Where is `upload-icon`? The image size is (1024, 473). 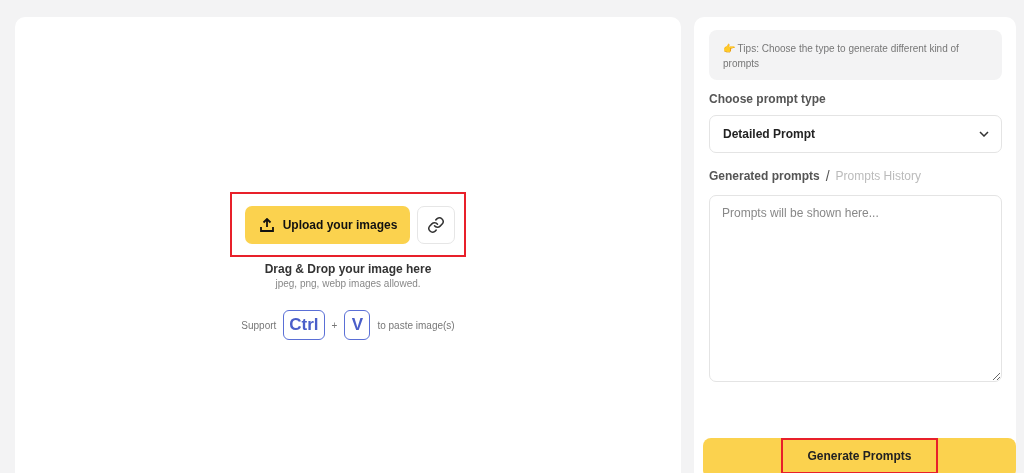
upload-icon is located at coordinates (266, 225).